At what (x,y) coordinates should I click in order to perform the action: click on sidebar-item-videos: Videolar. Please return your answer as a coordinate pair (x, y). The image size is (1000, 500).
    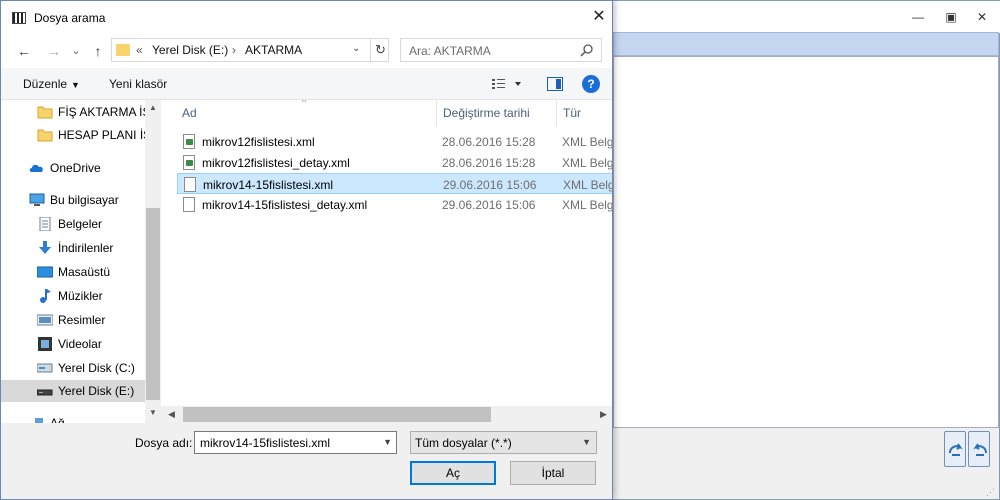
    Looking at the image, I should click on (73, 344).